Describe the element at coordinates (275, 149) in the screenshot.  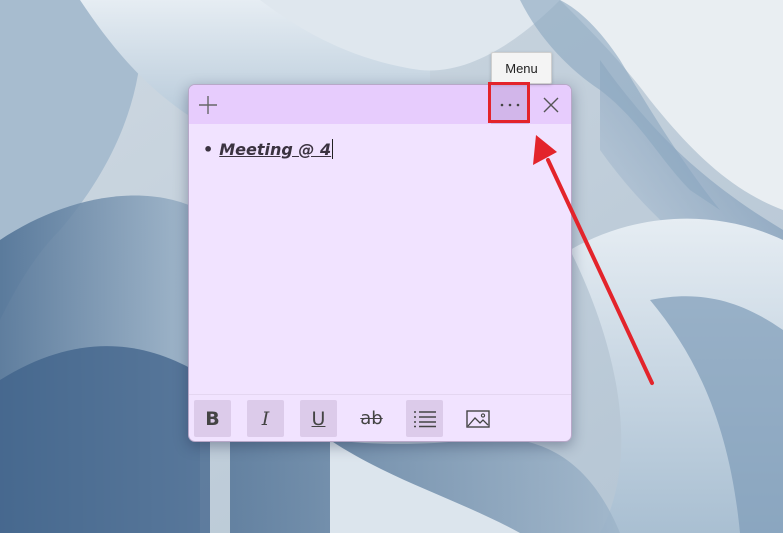
I see `note-text: Meeting @ 4` at that location.